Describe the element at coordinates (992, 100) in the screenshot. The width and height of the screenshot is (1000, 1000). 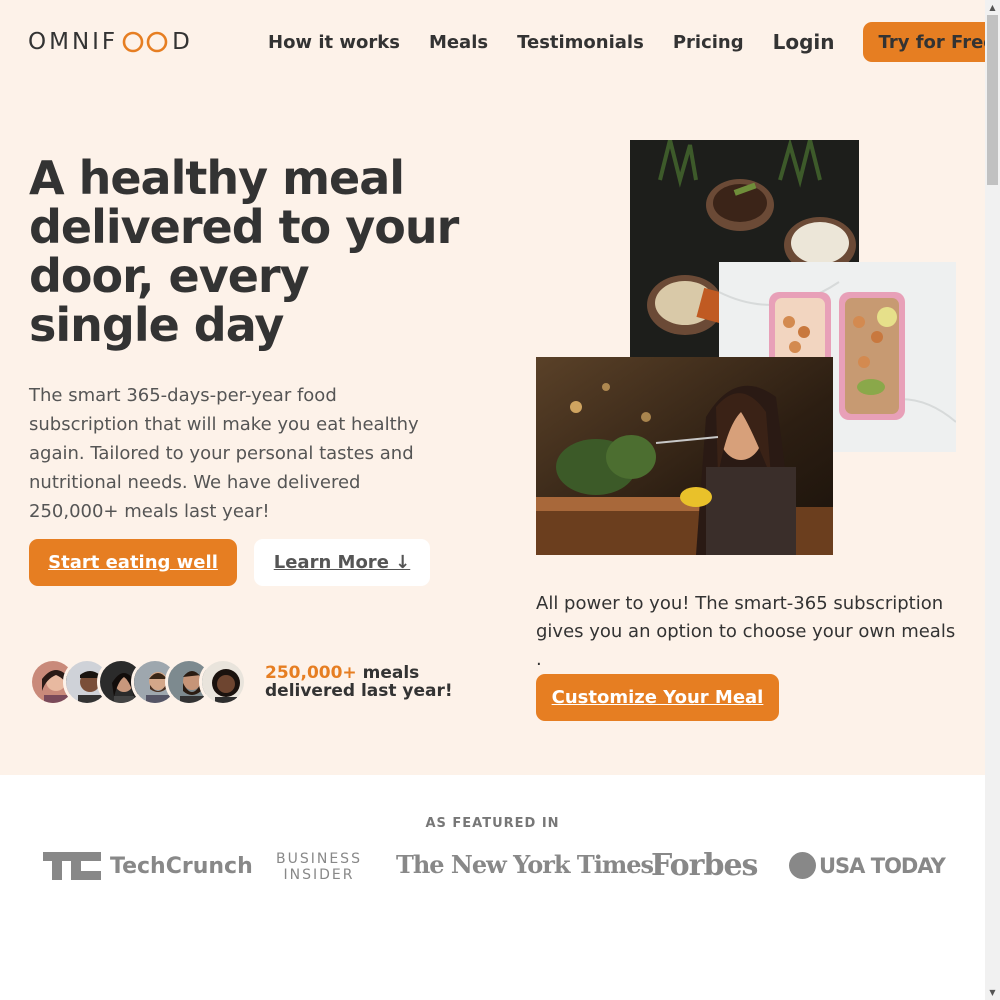
I see `scrollbar-thumb` at that location.